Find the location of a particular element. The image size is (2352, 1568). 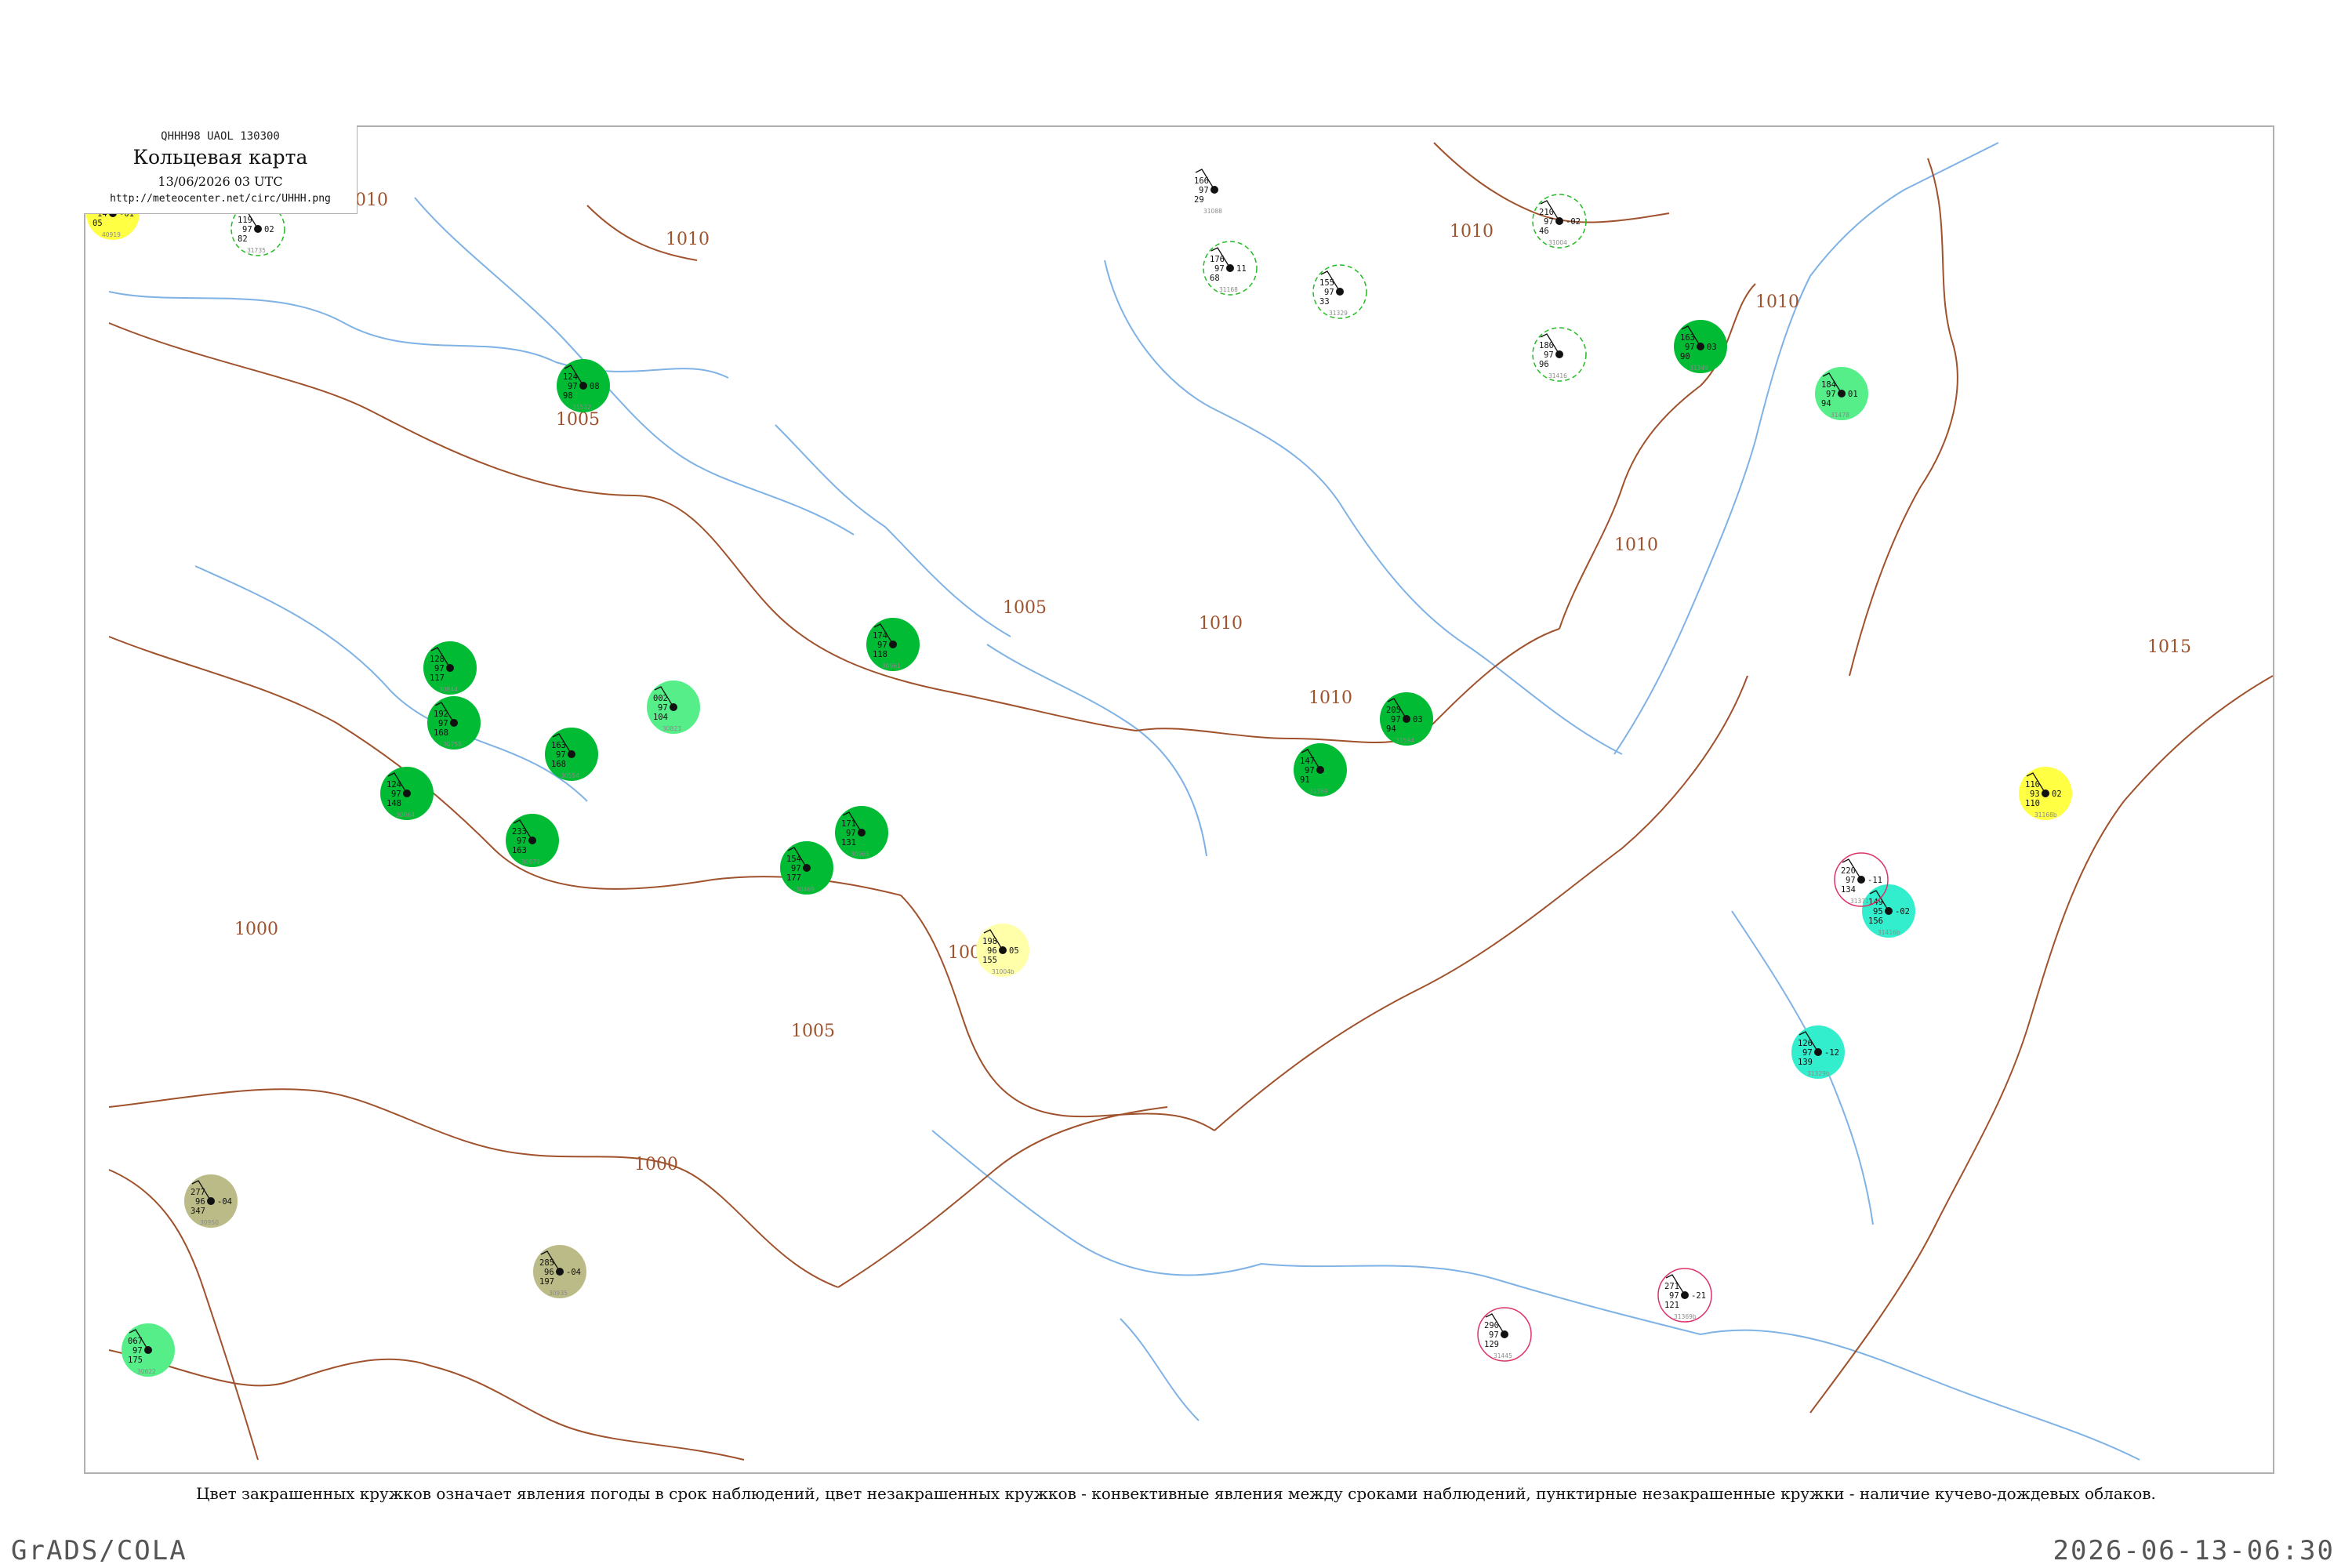

bulletin-code: QHHH98 UAOL 130300 is located at coordinates (220, 136).